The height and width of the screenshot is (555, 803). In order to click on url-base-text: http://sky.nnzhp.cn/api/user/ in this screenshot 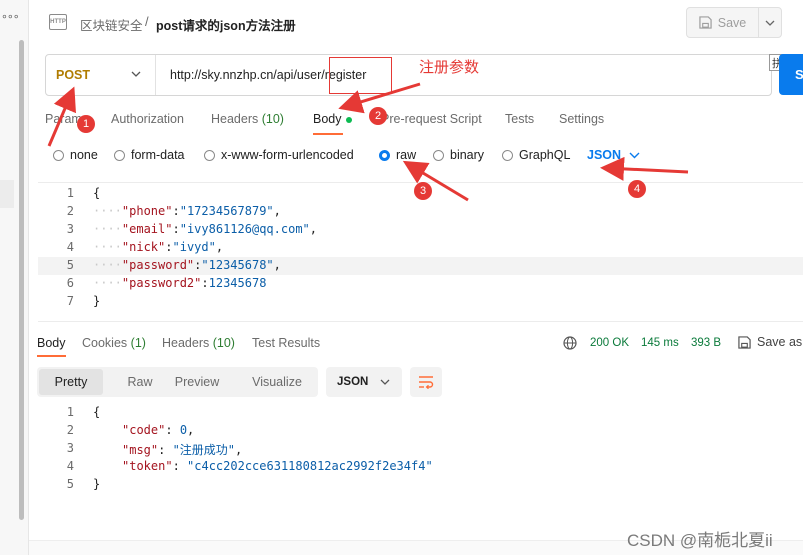, I will do `click(247, 75)`.